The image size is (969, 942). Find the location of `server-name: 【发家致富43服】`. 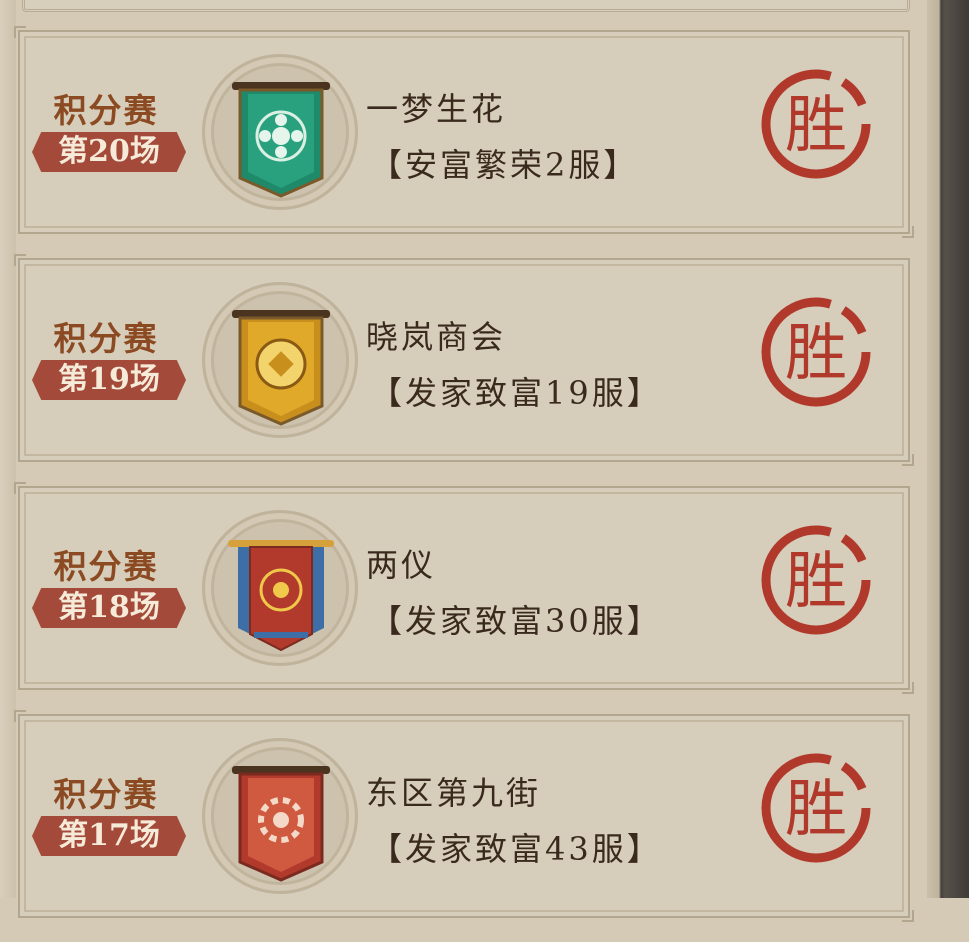

server-name: 【发家致富43服】 is located at coordinates (516, 849).